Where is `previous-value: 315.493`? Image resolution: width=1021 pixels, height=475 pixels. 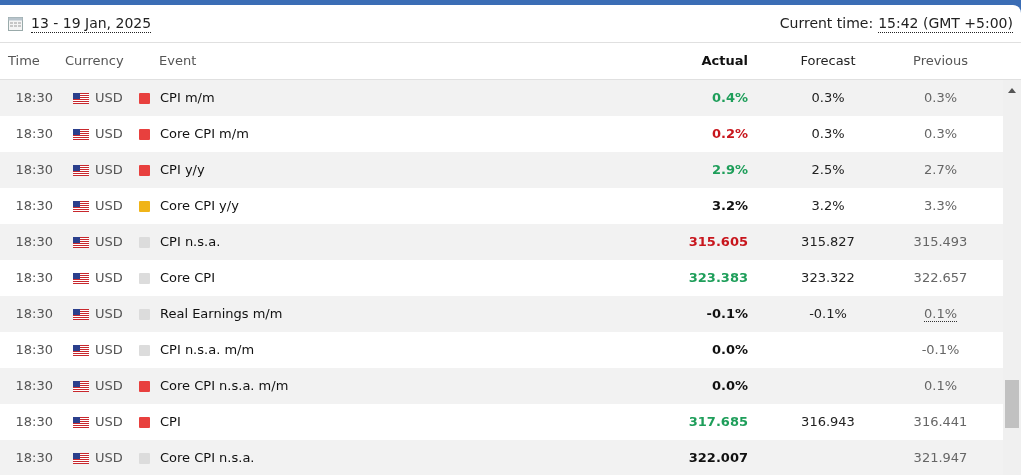
previous-value: 315.493 is located at coordinates (940, 242).